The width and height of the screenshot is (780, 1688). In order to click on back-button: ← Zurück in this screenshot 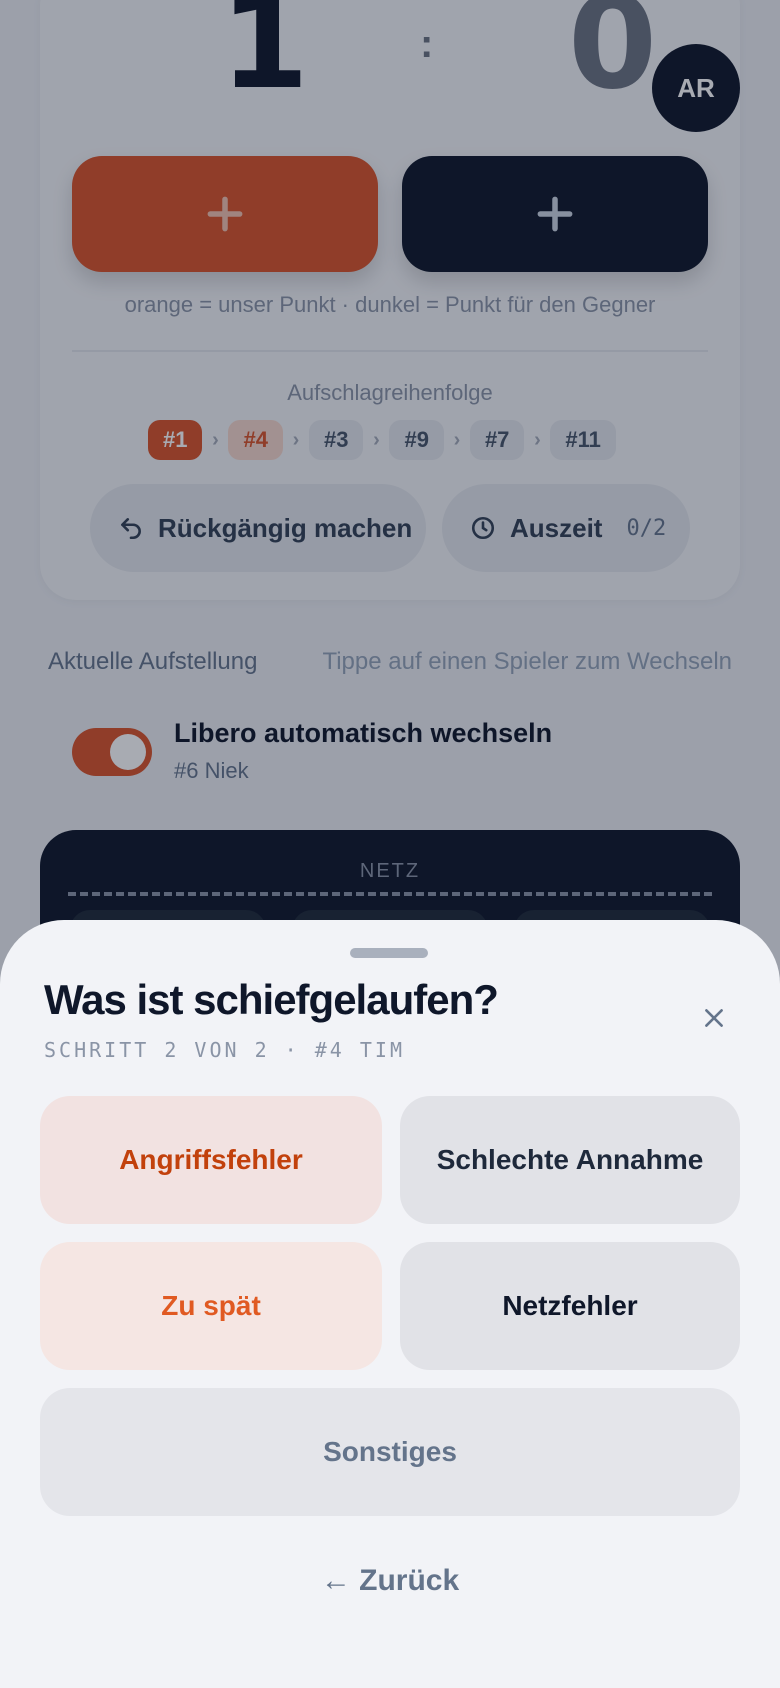, I will do `click(390, 1581)`.